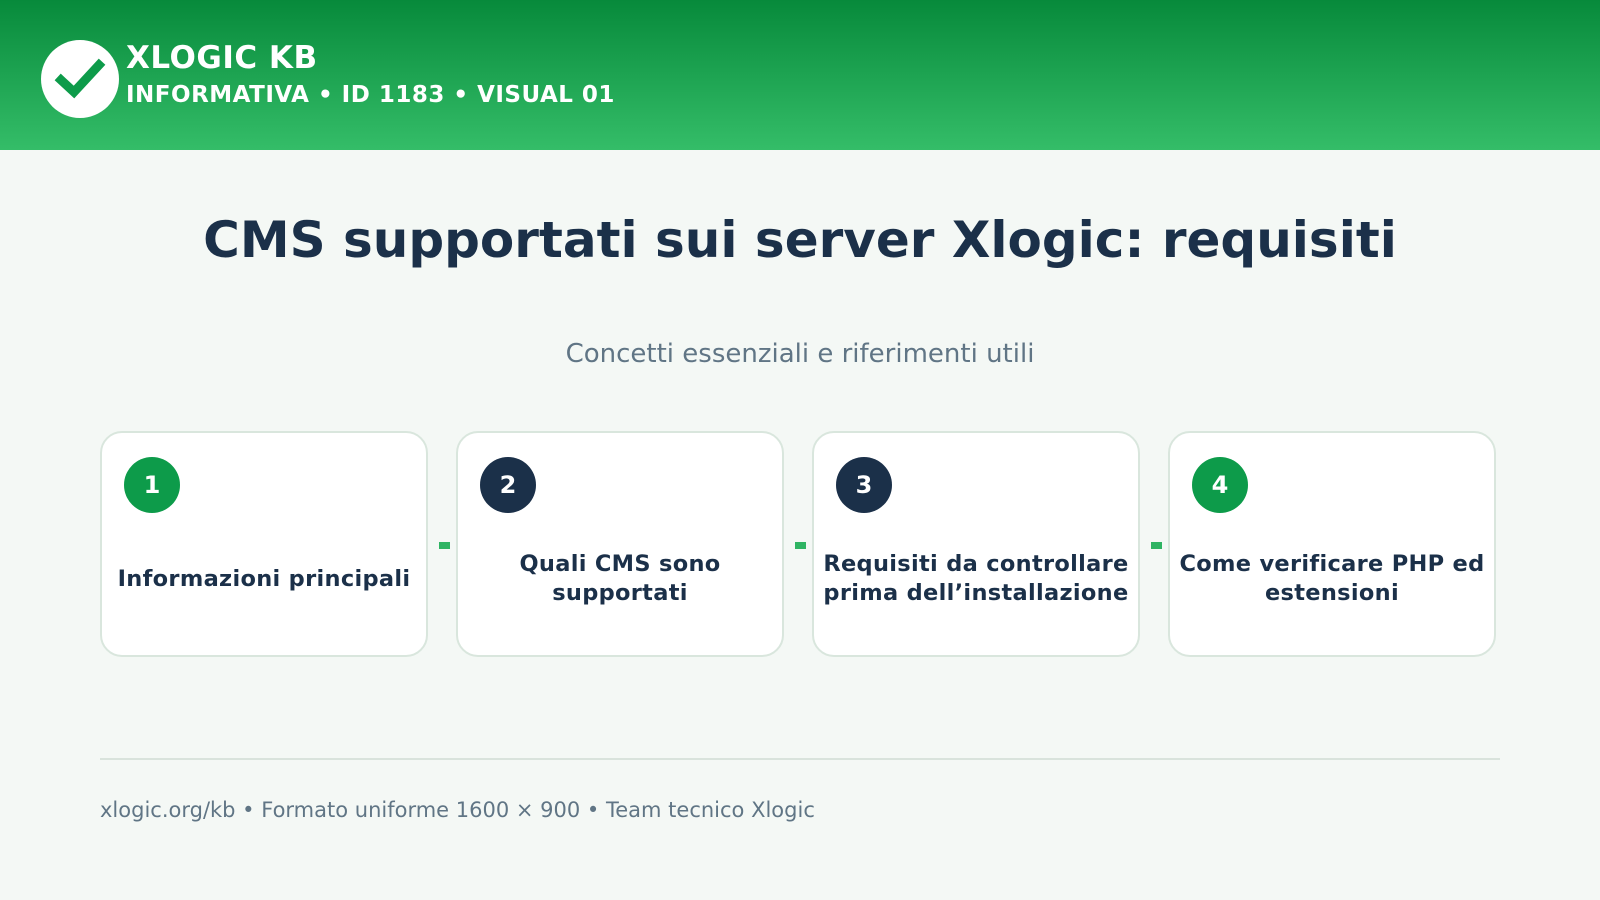  What do you see at coordinates (620, 544) in the screenshot?
I see `step-card-2: 2 Quali CMS sono supportati` at bounding box center [620, 544].